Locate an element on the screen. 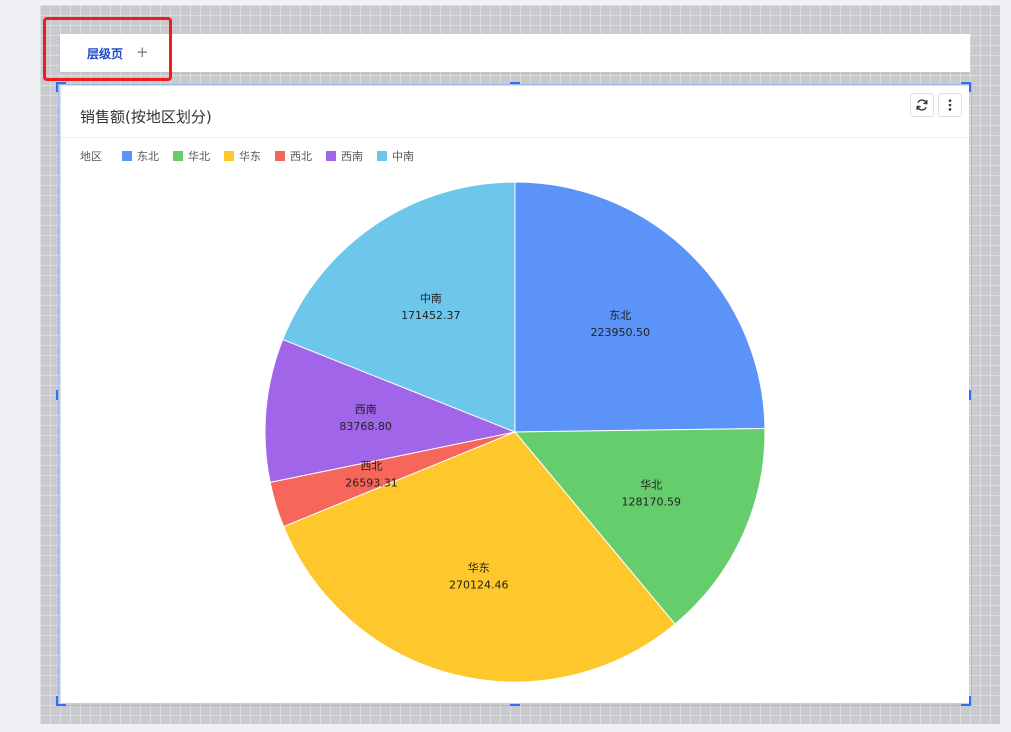 The image size is (1011, 732). slice-value-label: 83768.80 is located at coordinates (365, 426).